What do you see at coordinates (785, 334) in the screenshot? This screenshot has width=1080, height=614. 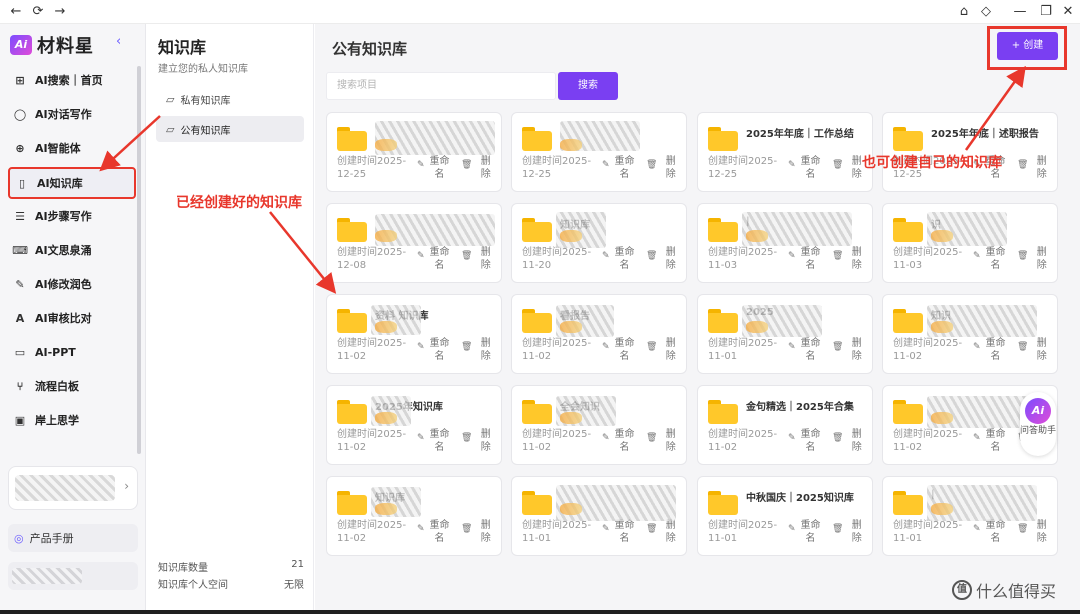 I see `kb-card: 2025创建时间2025-11-01✎重命名🗑删除` at bounding box center [785, 334].